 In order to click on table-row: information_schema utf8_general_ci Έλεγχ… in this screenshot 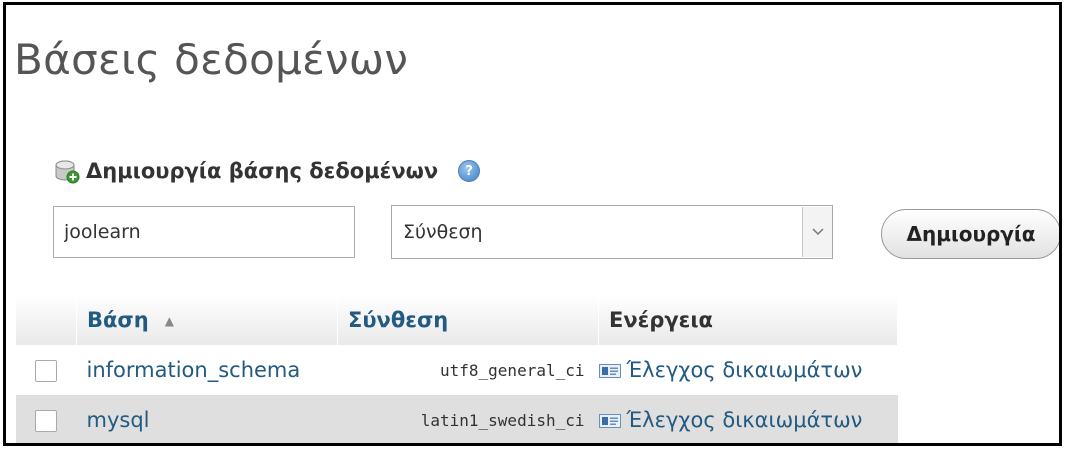, I will do `click(457, 370)`.